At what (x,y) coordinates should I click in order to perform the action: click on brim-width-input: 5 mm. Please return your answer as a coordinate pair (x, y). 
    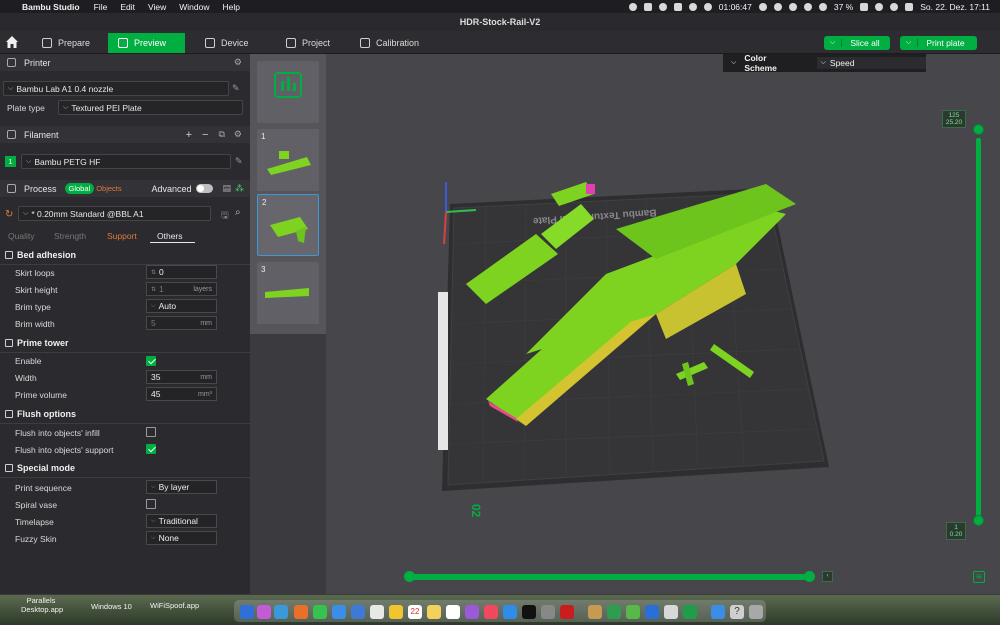
    Looking at the image, I should click on (181, 323).